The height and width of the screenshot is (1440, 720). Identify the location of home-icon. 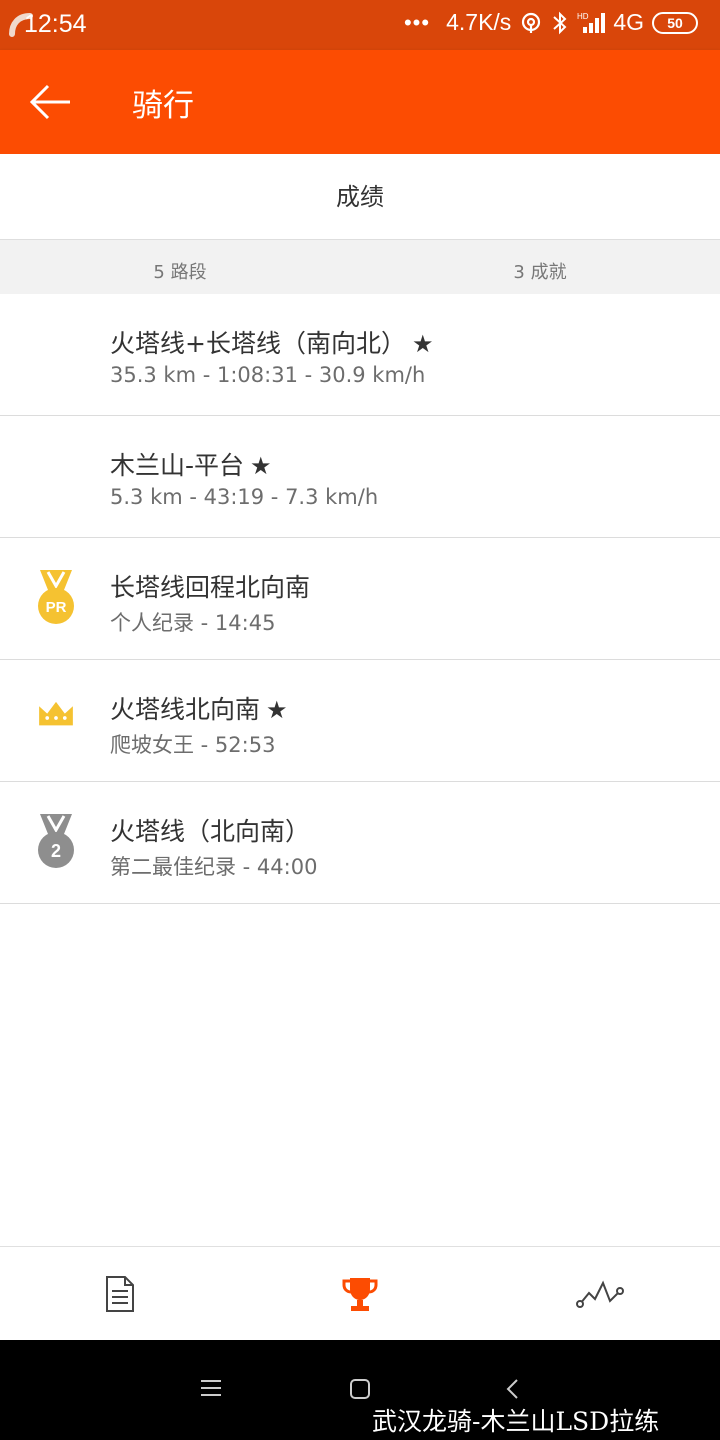
(360, 1389).